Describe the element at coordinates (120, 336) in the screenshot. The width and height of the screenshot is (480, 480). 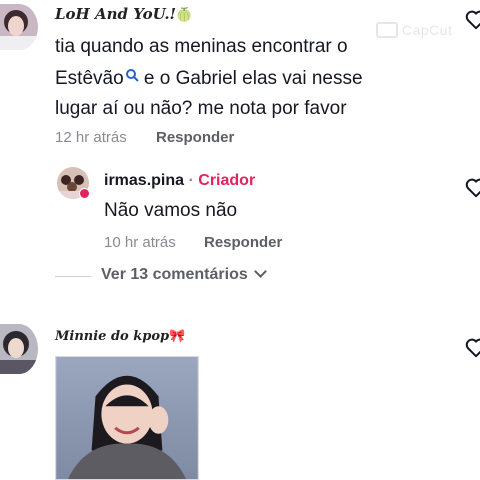
I see `comment-username: Minnie do kpop🎀` at that location.